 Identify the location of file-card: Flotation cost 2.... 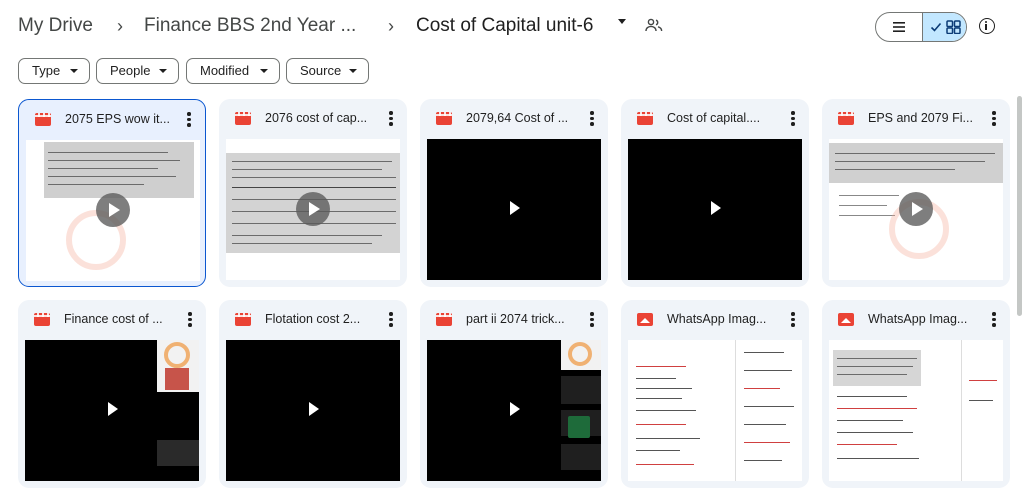
(313, 394).